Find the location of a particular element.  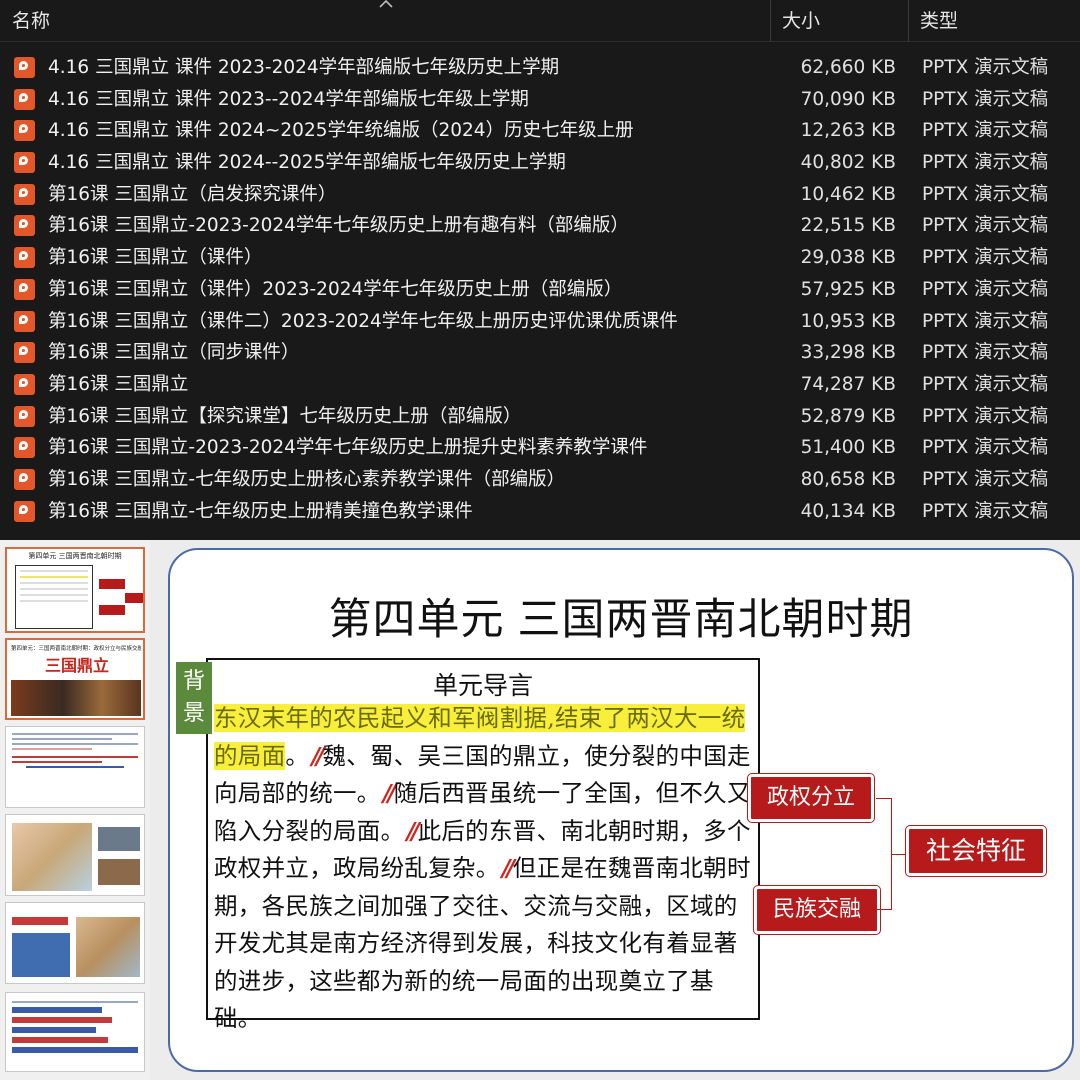

file-name: 第16课 三国鼎立（启发探究课件） is located at coordinates (192, 194).